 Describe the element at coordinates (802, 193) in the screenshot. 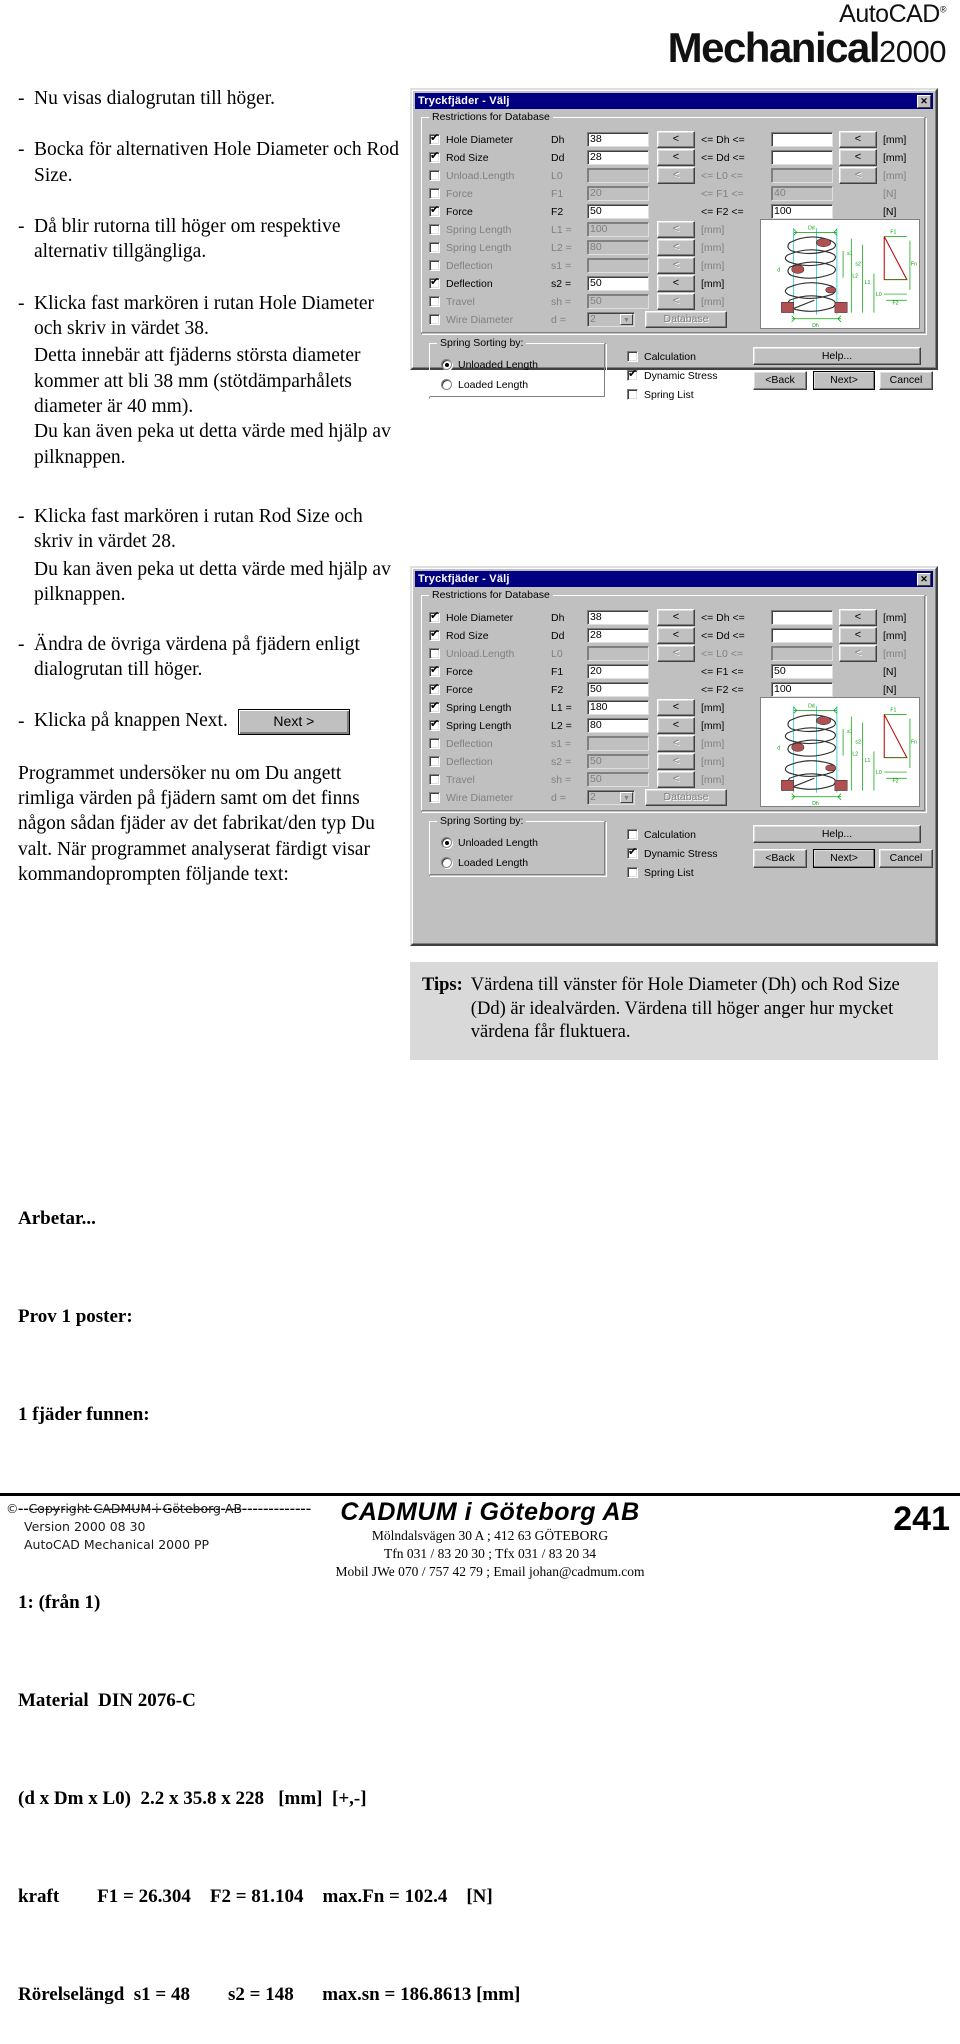

I see `value-input-max: 40` at that location.